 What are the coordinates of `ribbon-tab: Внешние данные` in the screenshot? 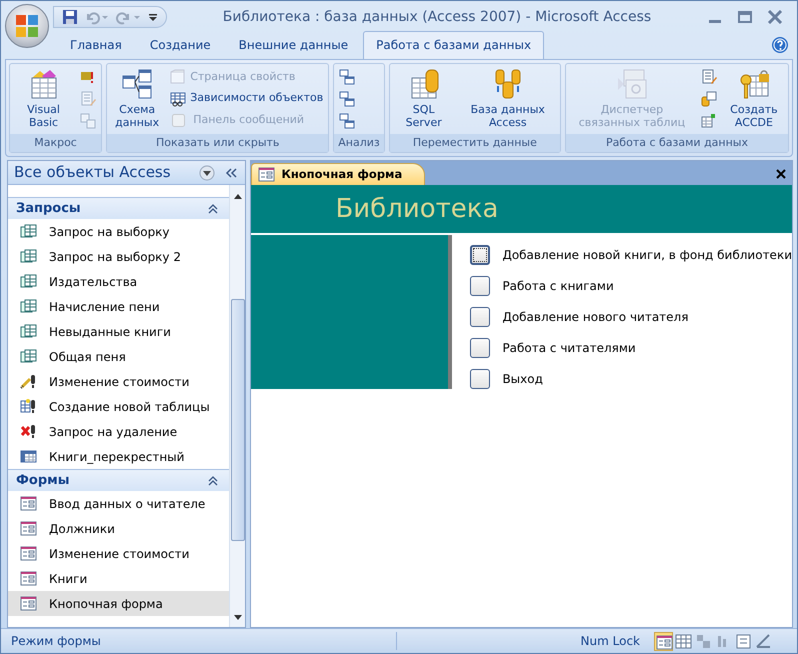 It's located at (294, 45).